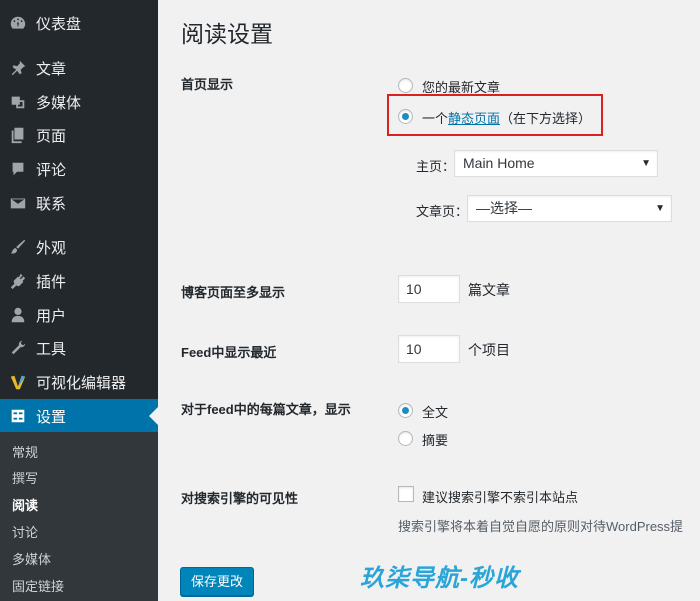 The height and width of the screenshot is (601, 700). What do you see at coordinates (79, 315) in the screenshot?
I see `menu-item-users: 用户` at bounding box center [79, 315].